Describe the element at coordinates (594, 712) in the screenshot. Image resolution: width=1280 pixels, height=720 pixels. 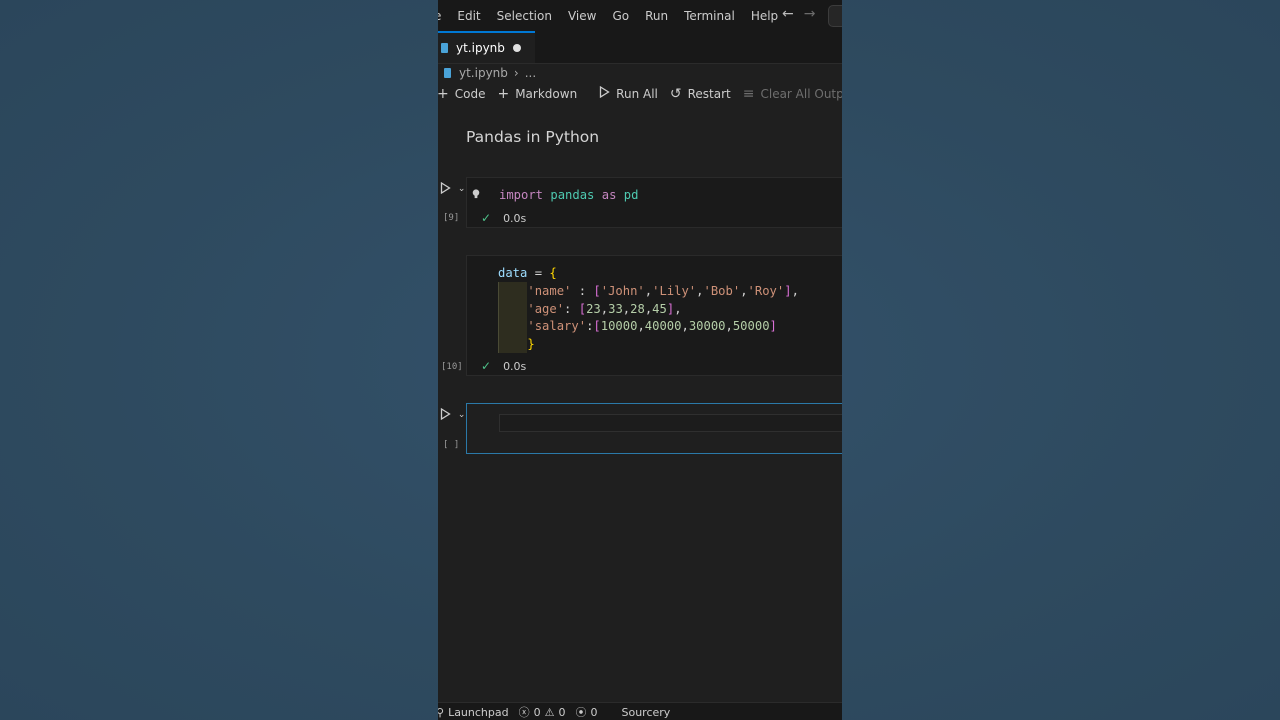
I see `ports-count: 0` at that location.